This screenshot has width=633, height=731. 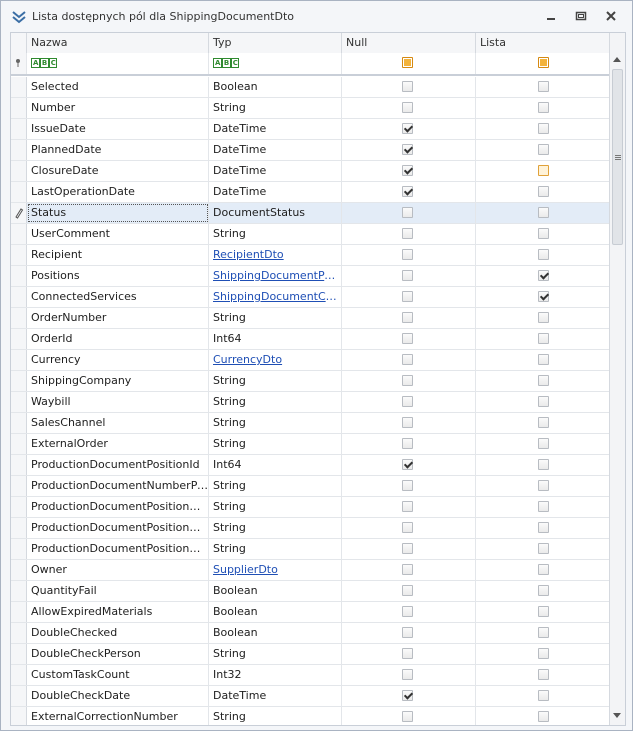 I want to click on minimize-button, so click(x=551, y=16).